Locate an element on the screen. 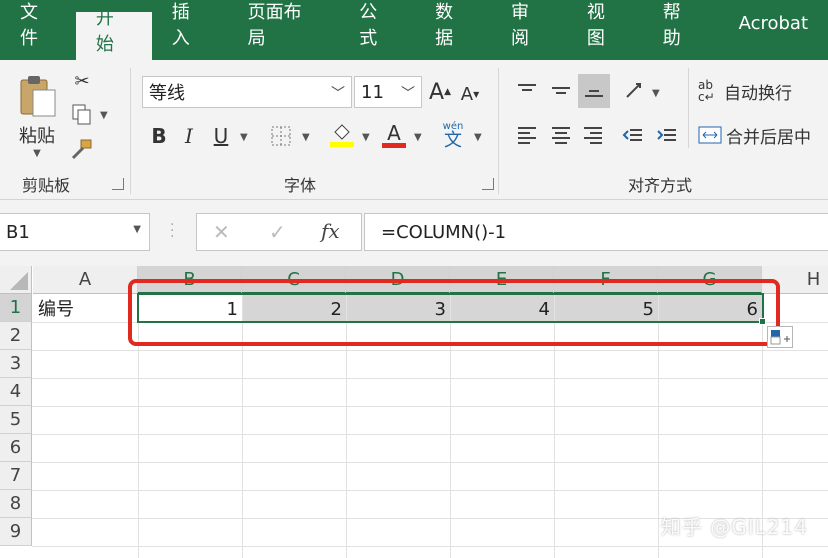 The height and width of the screenshot is (558, 828). increase-indent-icon is located at coordinates (667, 135).